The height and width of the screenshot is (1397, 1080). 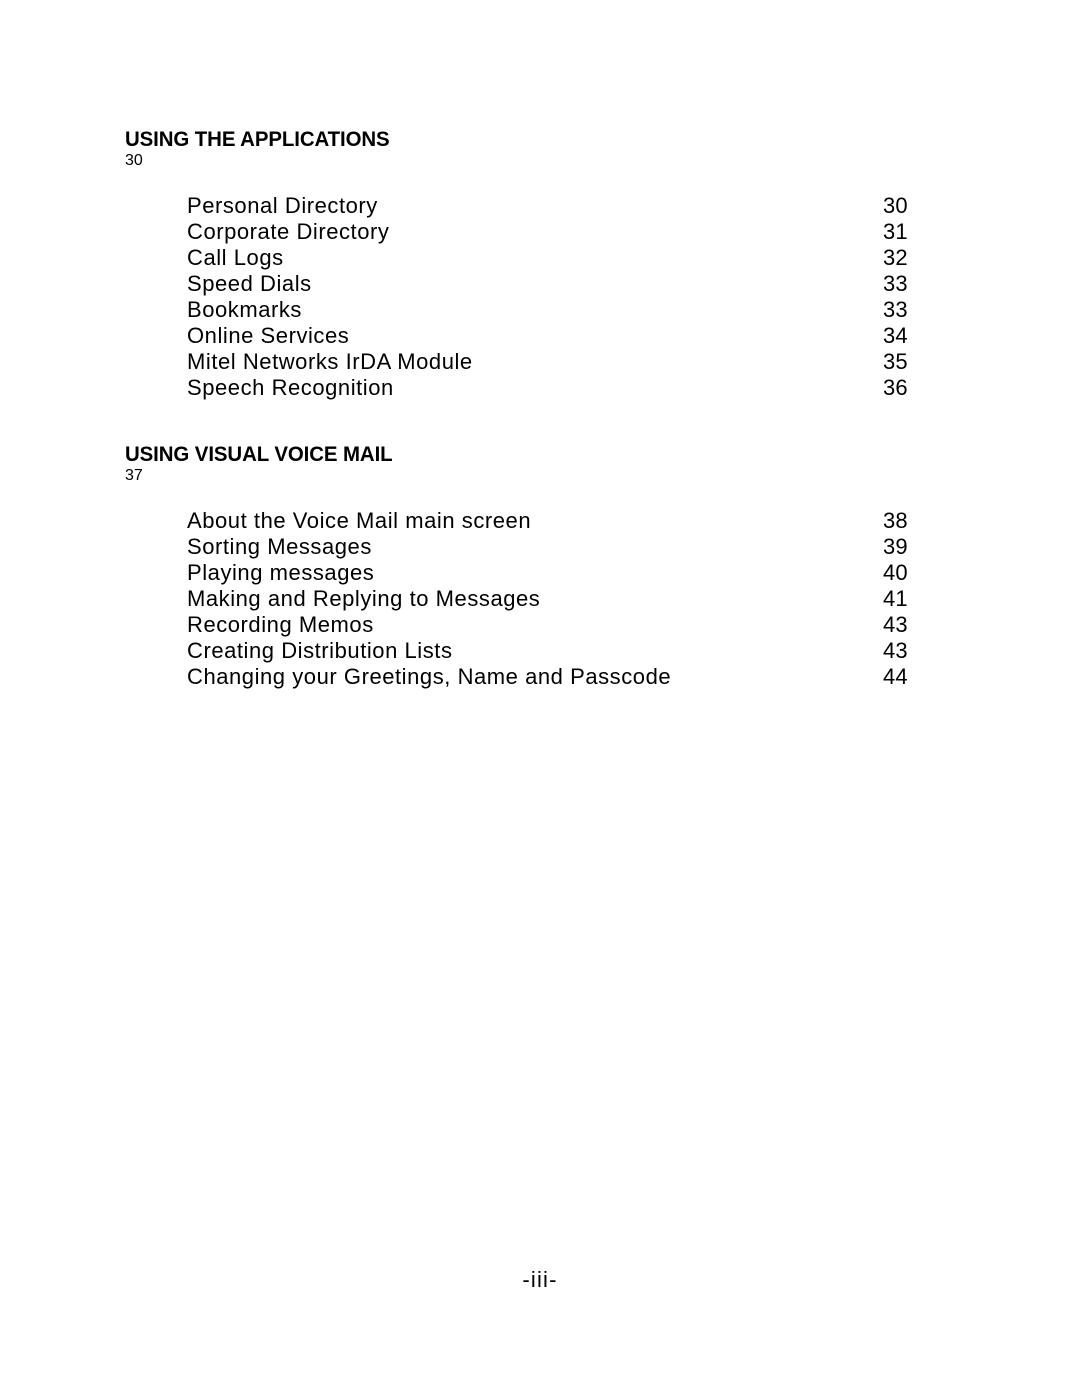 What do you see at coordinates (330, 361) in the screenshot?
I see `toc-entry-title: Mitel Networks IrDA Module` at bounding box center [330, 361].